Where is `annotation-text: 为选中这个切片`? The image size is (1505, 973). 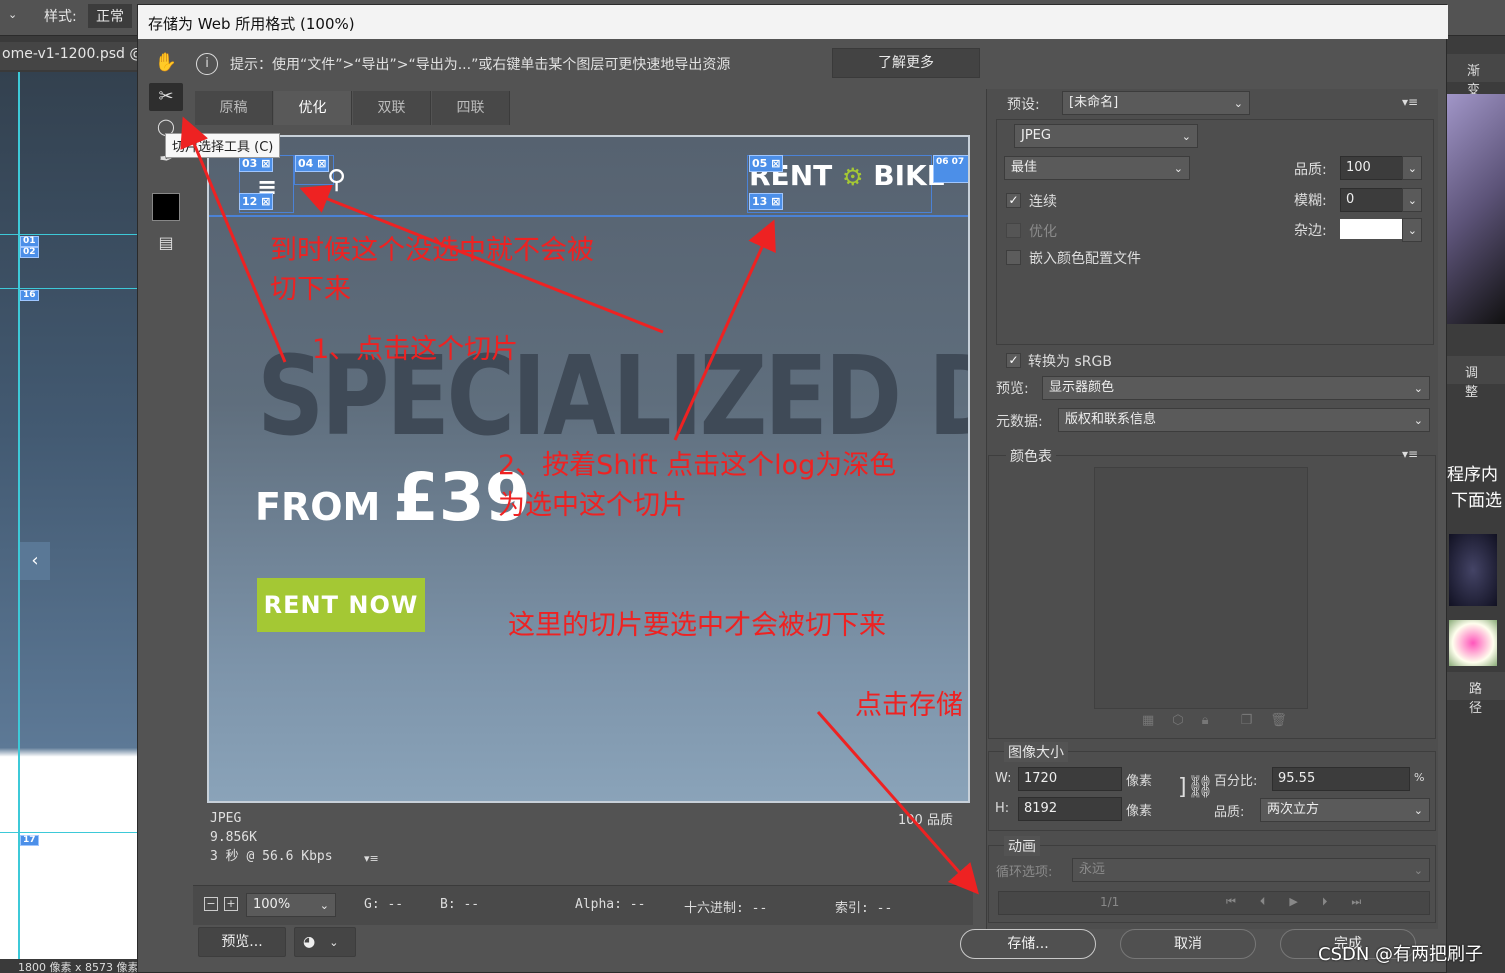
annotation-text: 为选中这个切片 is located at coordinates (592, 505).